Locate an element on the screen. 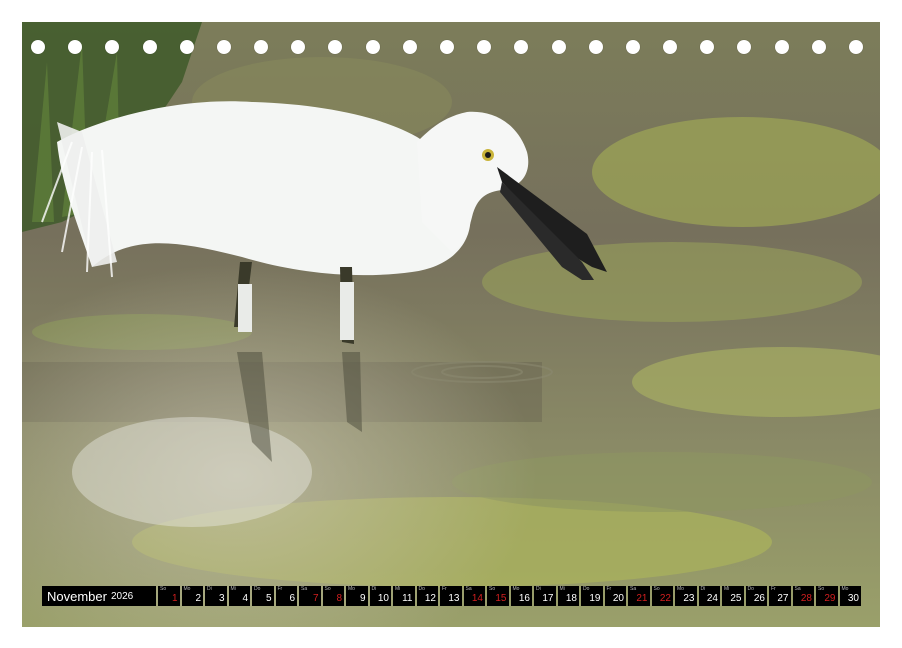  day-number: 26 is located at coordinates (759, 598).